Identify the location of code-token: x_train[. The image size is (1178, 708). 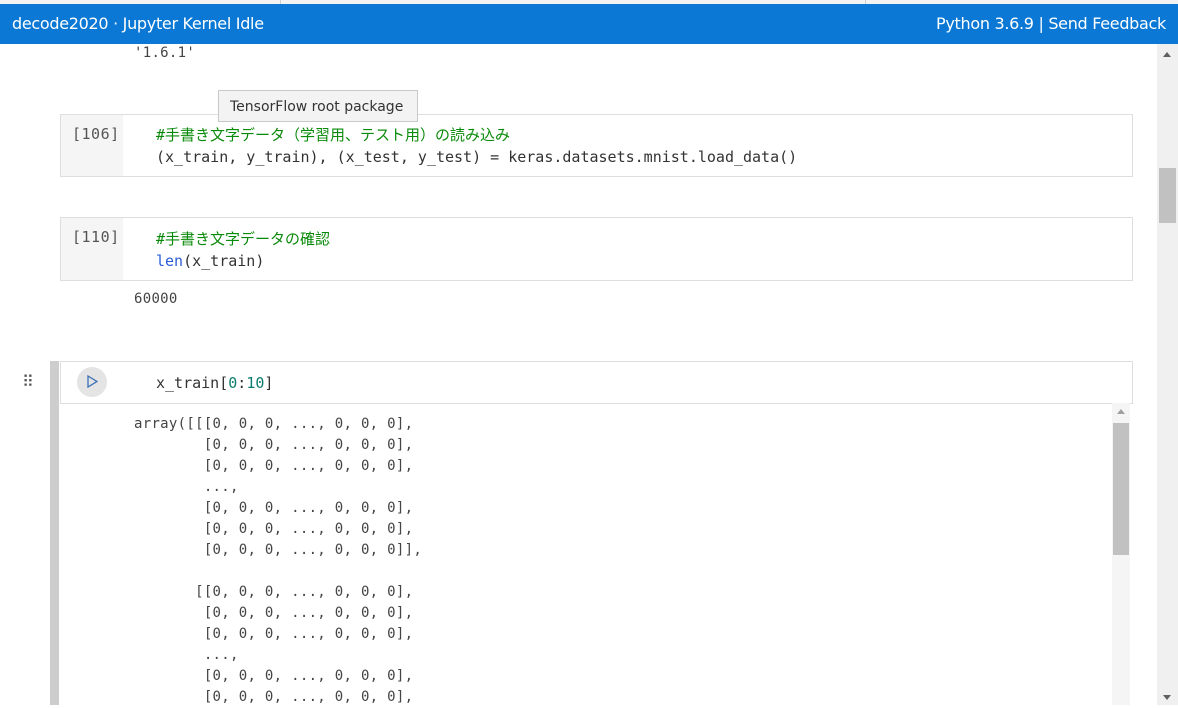
(192, 383).